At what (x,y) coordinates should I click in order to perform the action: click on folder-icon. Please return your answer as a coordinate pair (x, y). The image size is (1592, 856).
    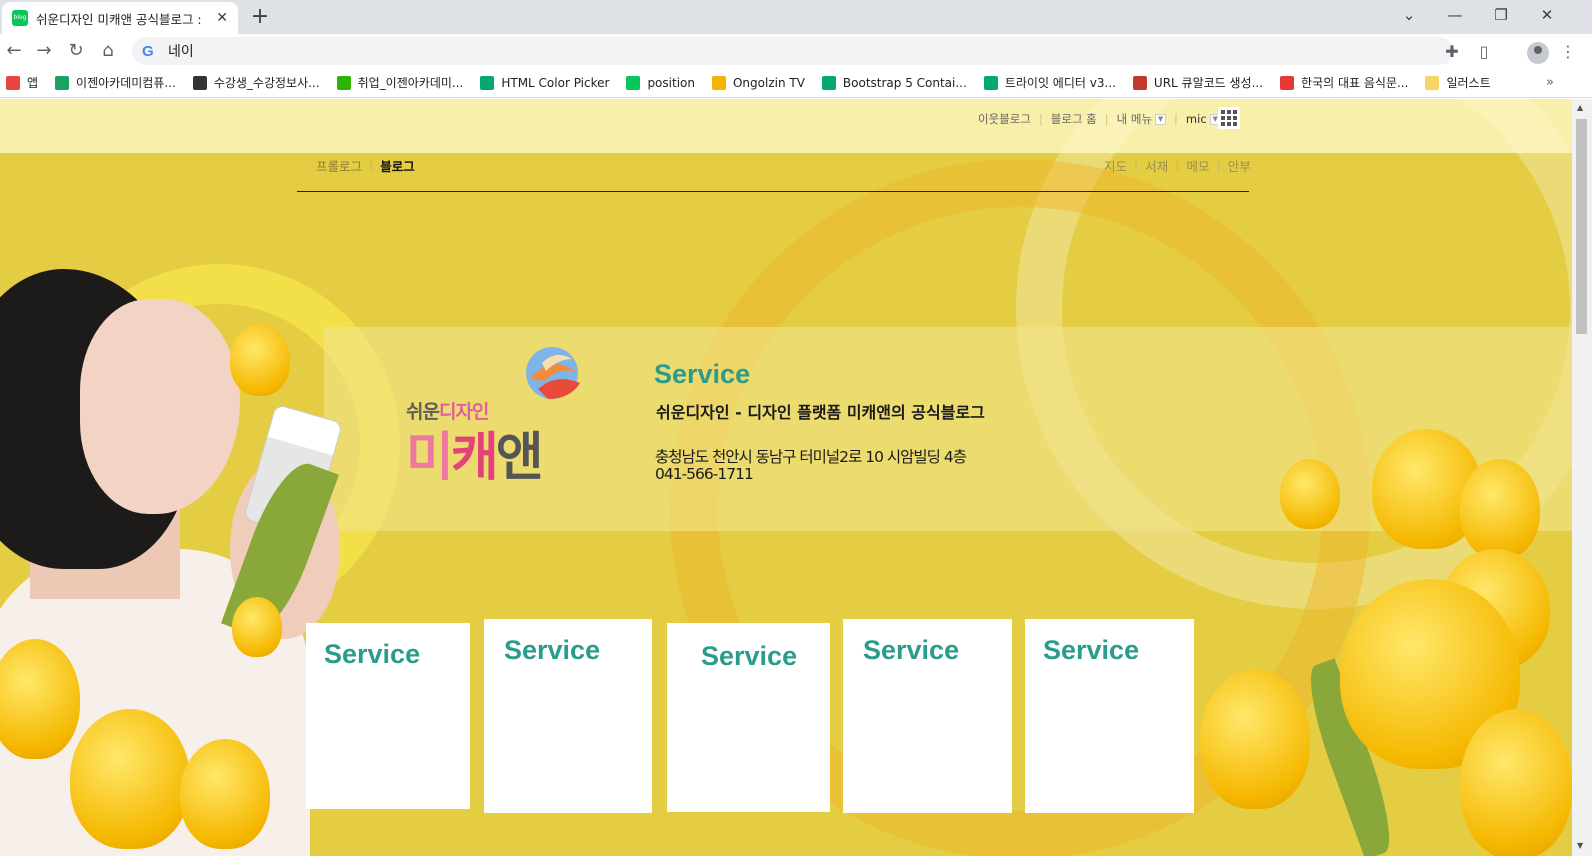
    Looking at the image, I should click on (1432, 82).